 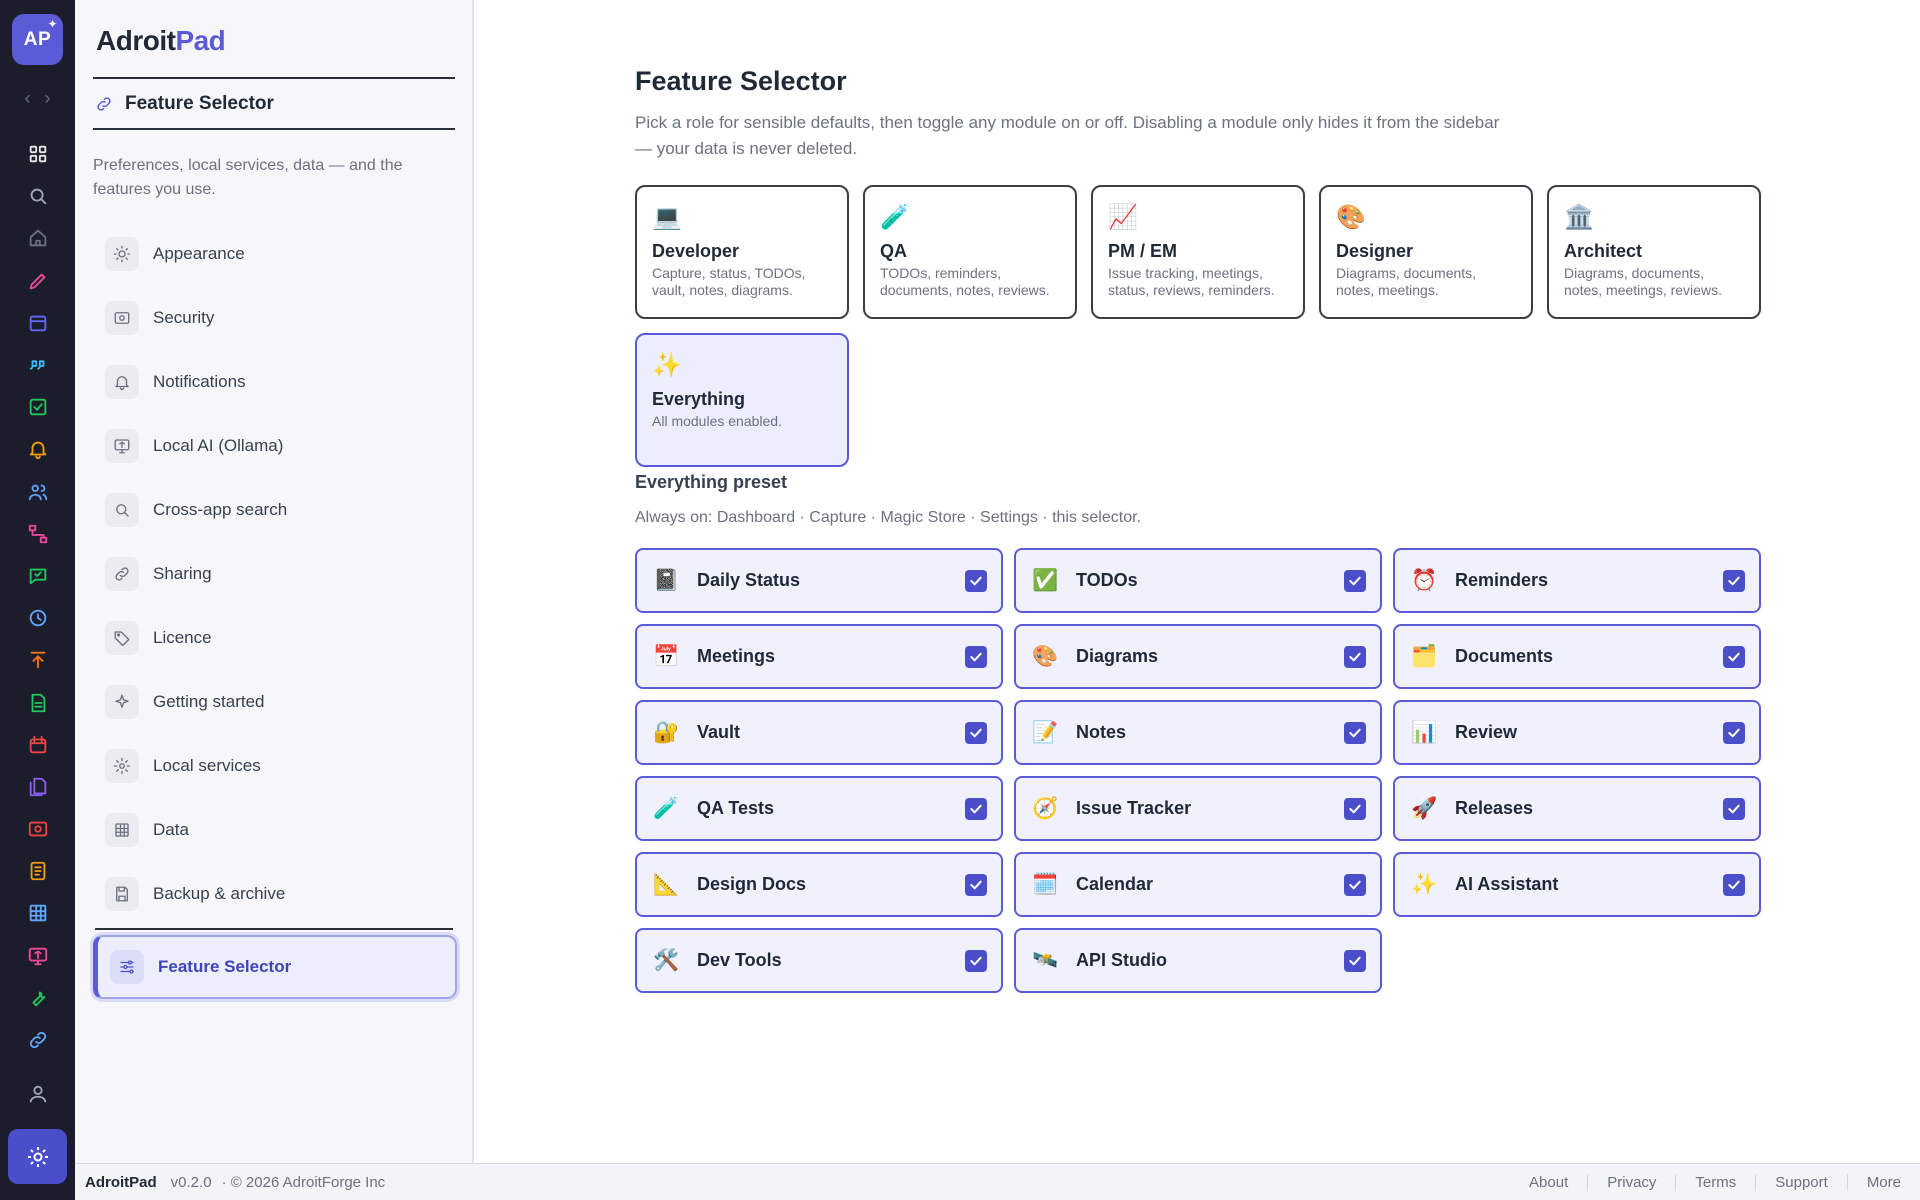 I want to click on sidebar-item-sharing: Sharing, so click(x=275, y=574).